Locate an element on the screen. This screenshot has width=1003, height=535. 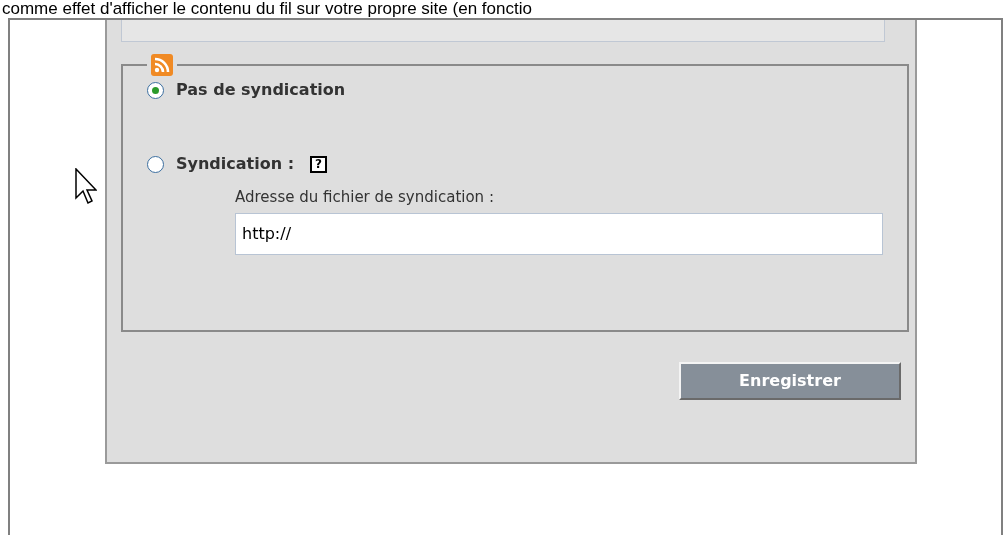
option-label: Pas de syndication is located at coordinates (261, 90).